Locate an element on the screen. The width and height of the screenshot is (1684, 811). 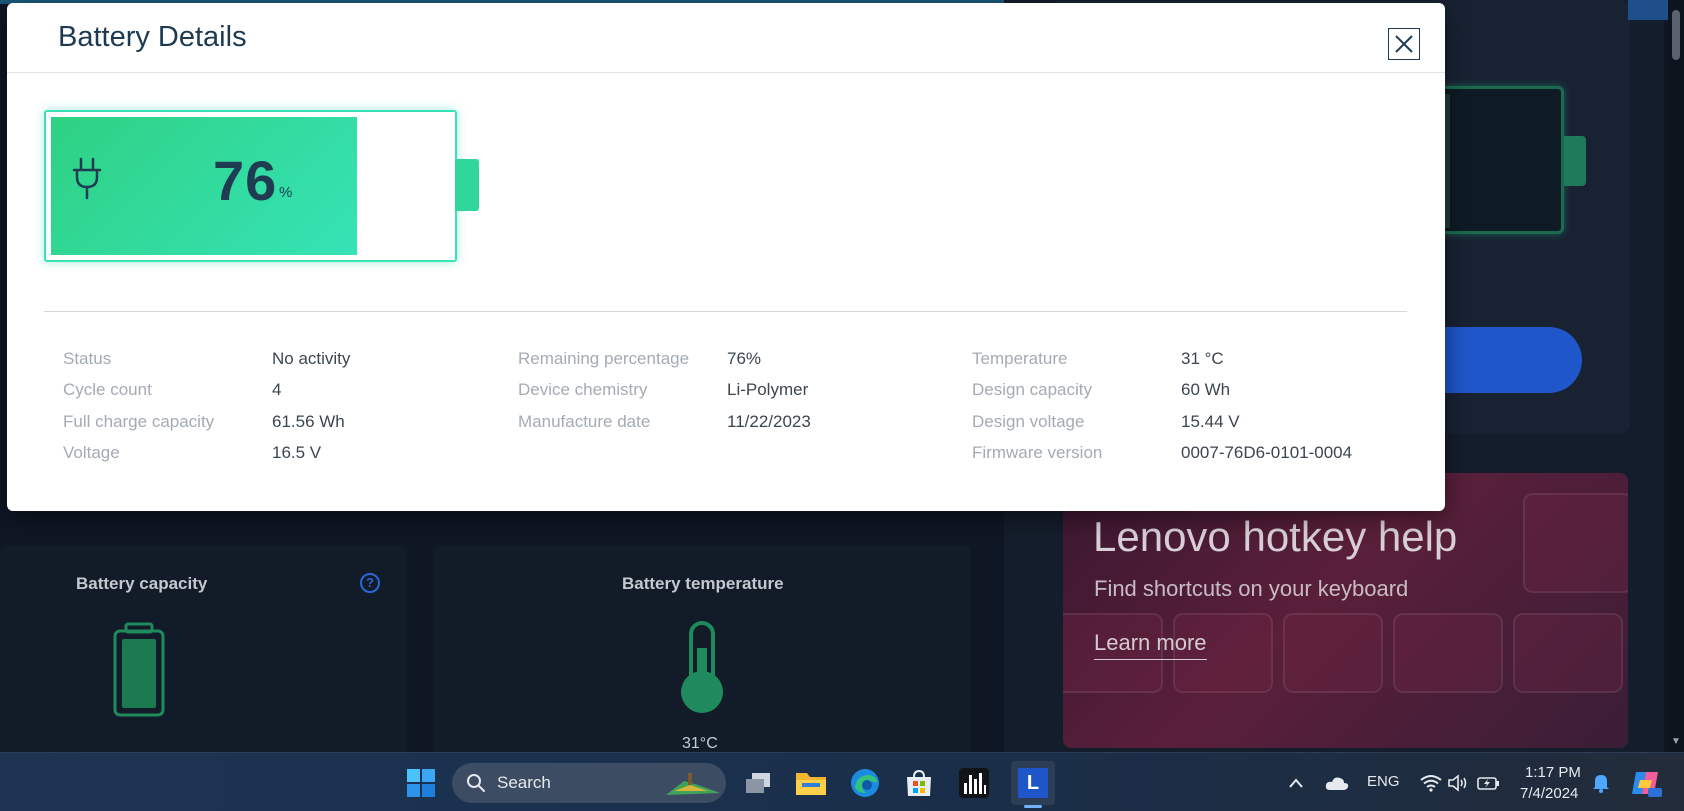
lenovo-app-icon: L is located at coordinates (1033, 783).